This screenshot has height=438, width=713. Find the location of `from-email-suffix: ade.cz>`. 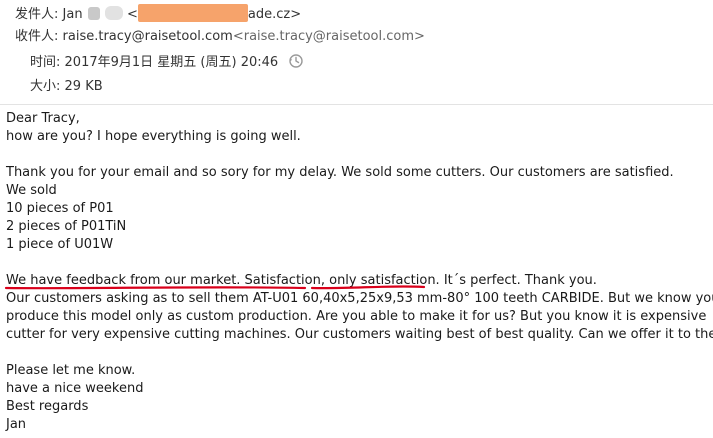

from-email-suffix: ade.cz> is located at coordinates (274, 14).